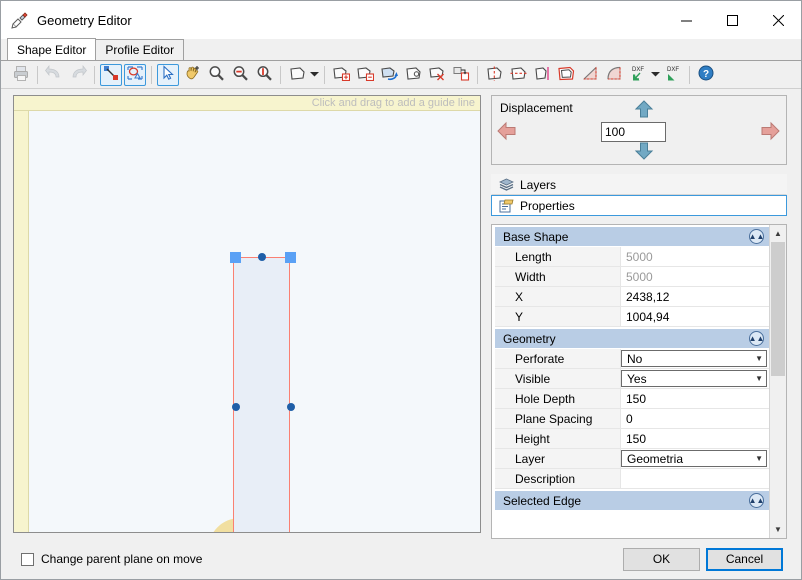  I want to click on duplicate-shape-button, so click(461, 75).